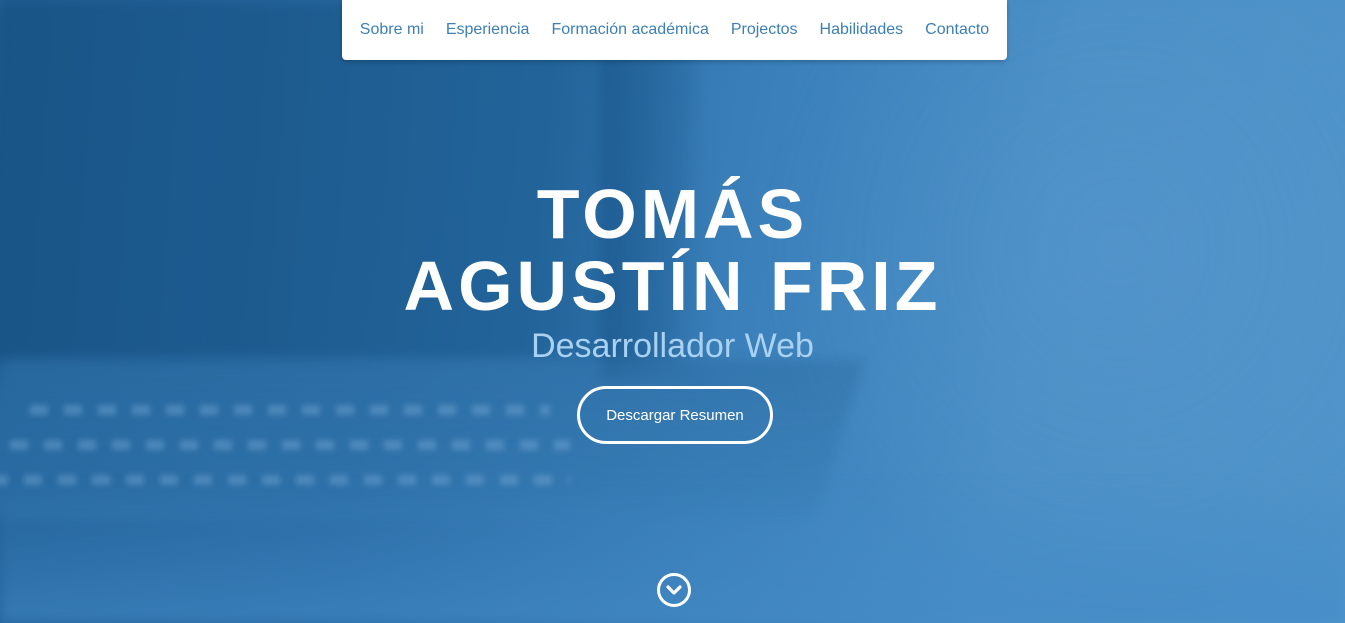 This screenshot has height=623, width=1345. I want to click on hero-name-line2: AGUSTÍN FRIZ, so click(672, 286).